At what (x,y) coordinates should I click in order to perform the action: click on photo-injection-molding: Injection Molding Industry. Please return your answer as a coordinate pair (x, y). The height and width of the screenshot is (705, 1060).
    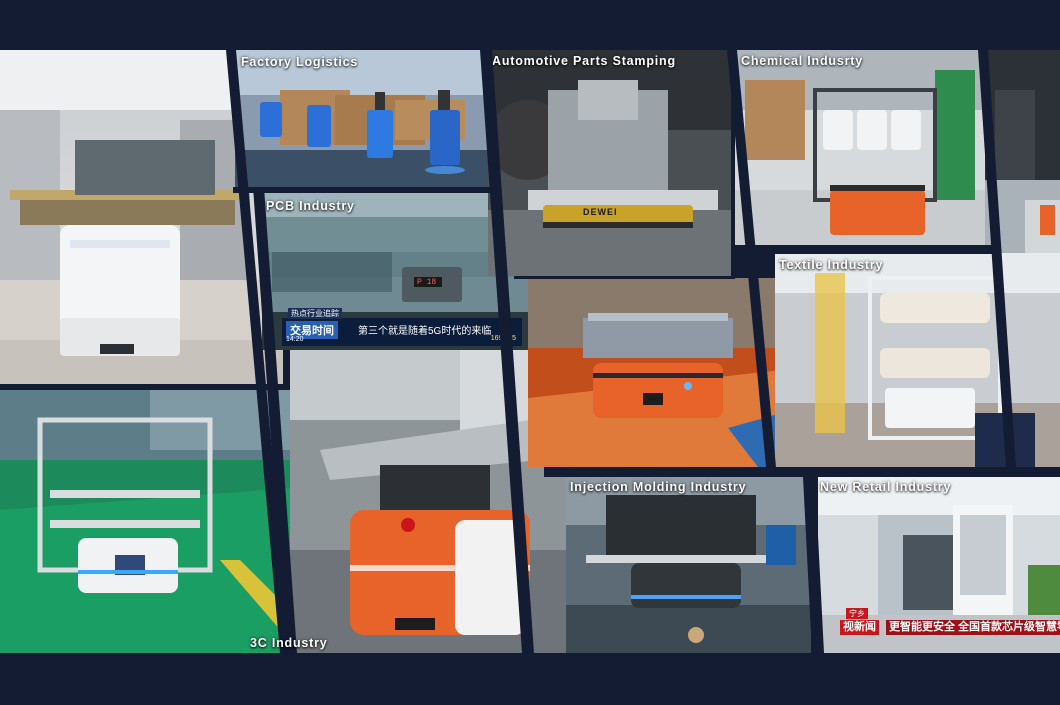
    Looking at the image, I should click on (688, 564).